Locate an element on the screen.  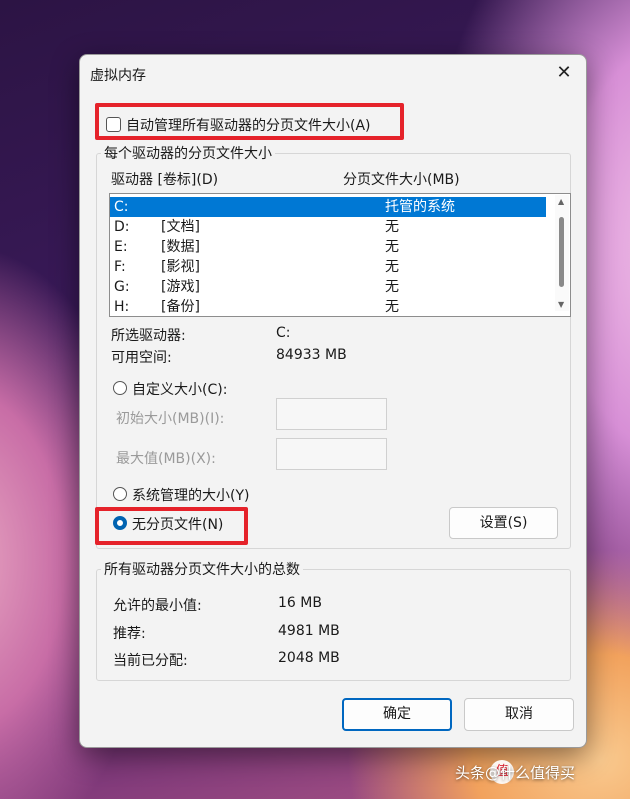
listbox-scrollbar: ▲ ▼ is located at coordinates (562, 253).